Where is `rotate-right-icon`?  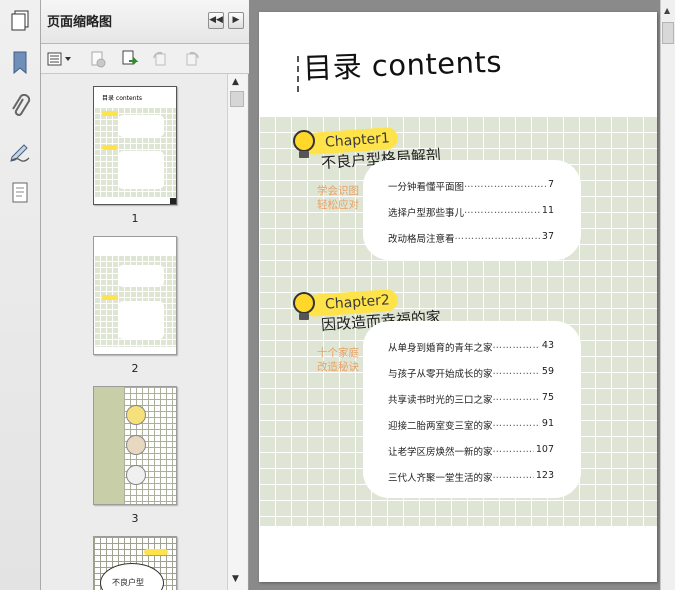
rotate-right-icon is located at coordinates (192, 58).